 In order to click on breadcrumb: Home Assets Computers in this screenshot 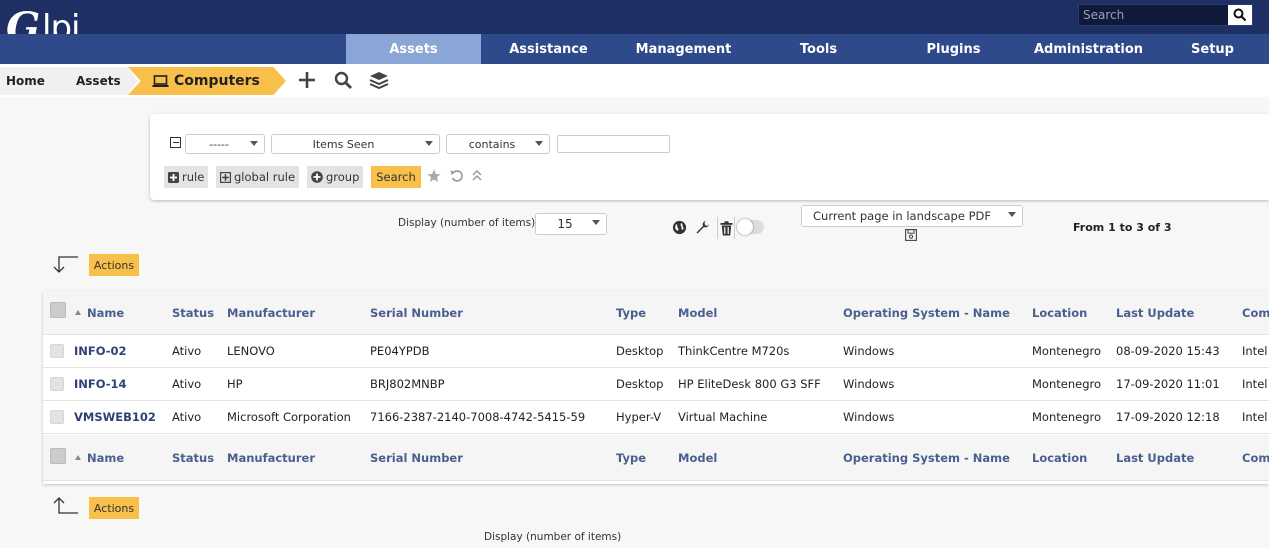, I will do `click(634, 80)`.